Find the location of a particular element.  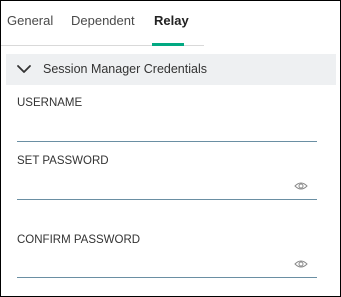

username-label: USERNAME is located at coordinates (50, 103).